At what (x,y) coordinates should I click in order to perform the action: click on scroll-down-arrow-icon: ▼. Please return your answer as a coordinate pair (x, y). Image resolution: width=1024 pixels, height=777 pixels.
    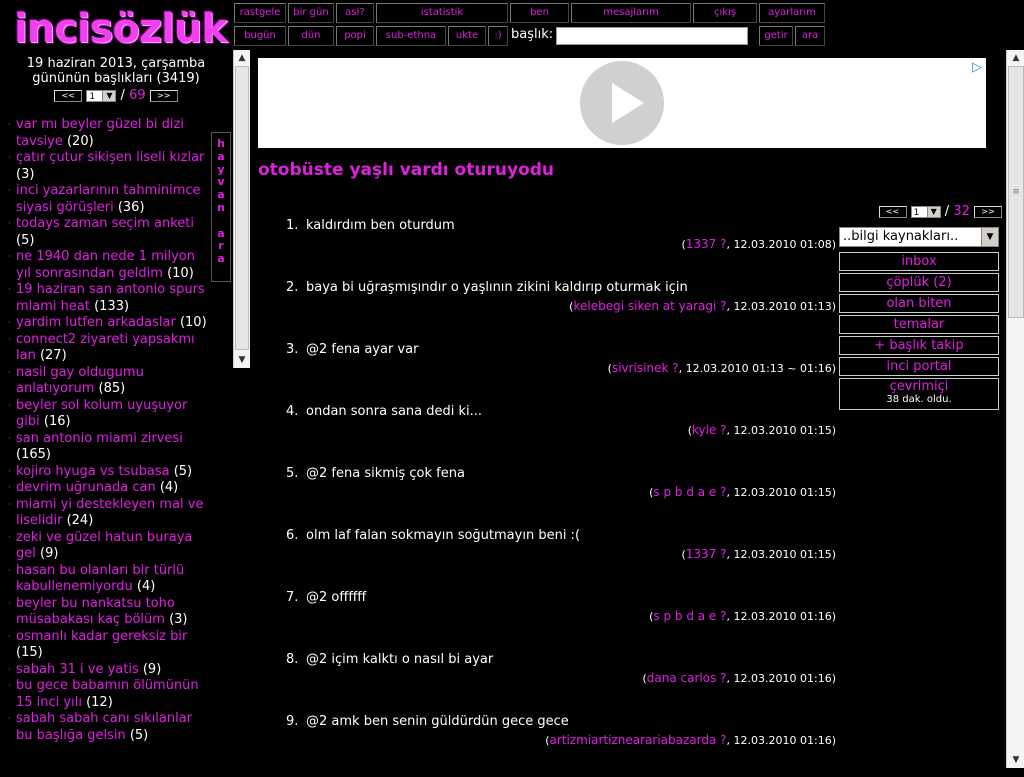
    Looking at the image, I should click on (1015, 760).